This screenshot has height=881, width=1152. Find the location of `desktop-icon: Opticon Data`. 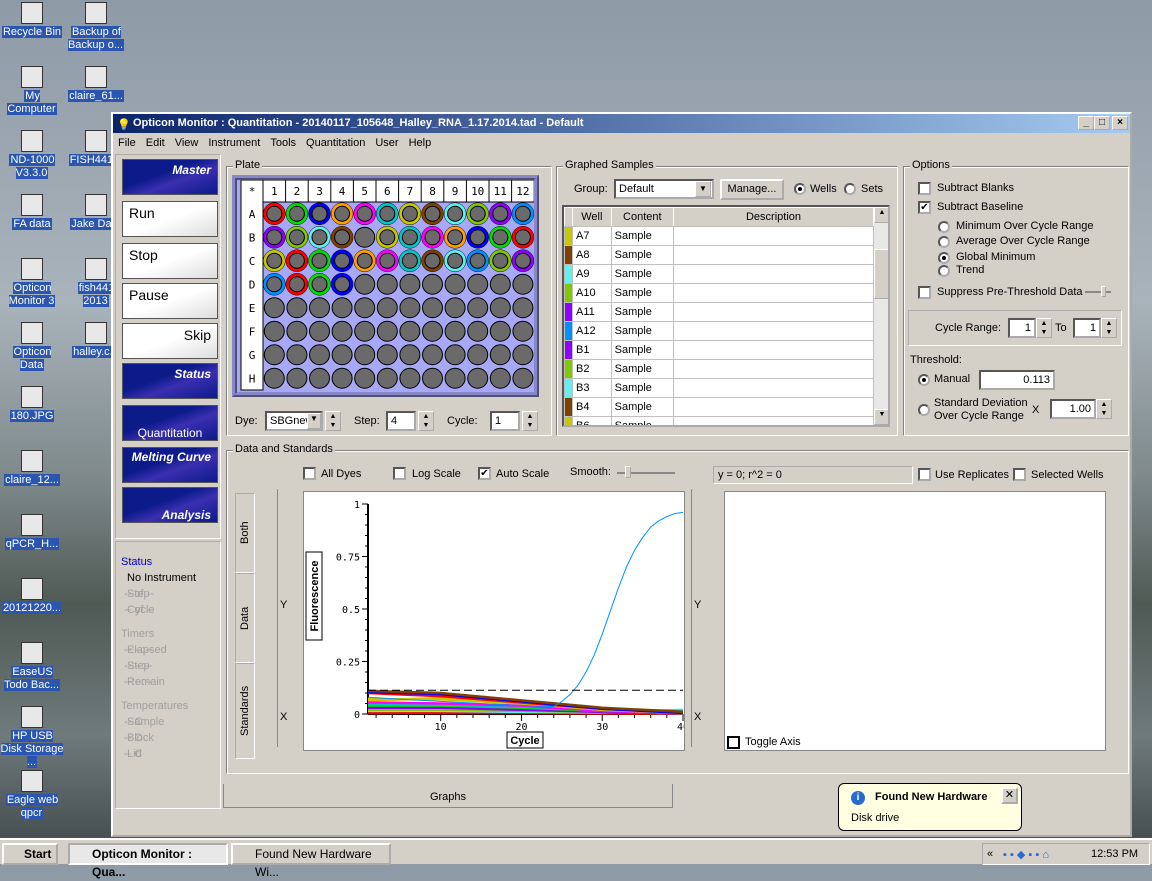

desktop-icon: Opticon Data is located at coordinates (32, 347).